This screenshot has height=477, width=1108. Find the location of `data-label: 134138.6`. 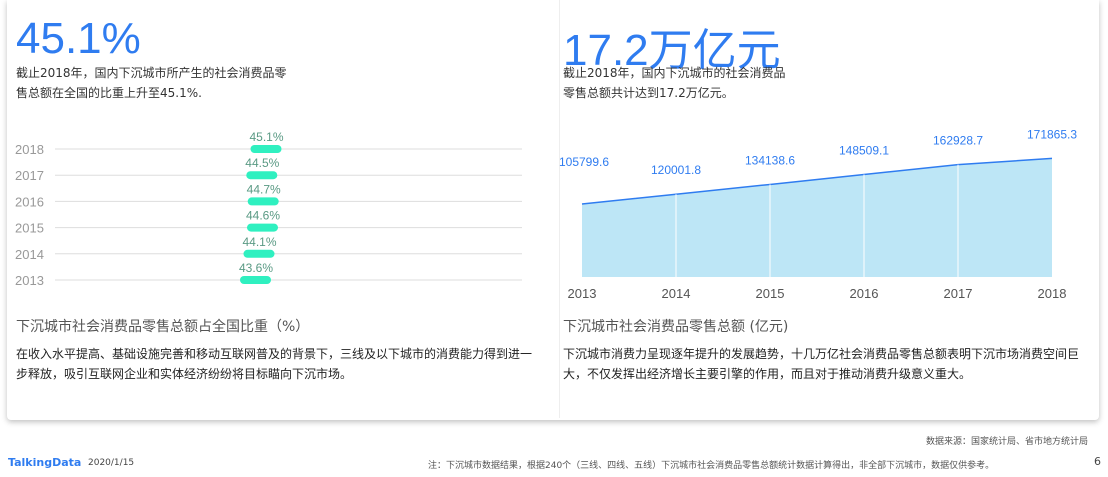

data-label: 134138.6 is located at coordinates (770, 160).